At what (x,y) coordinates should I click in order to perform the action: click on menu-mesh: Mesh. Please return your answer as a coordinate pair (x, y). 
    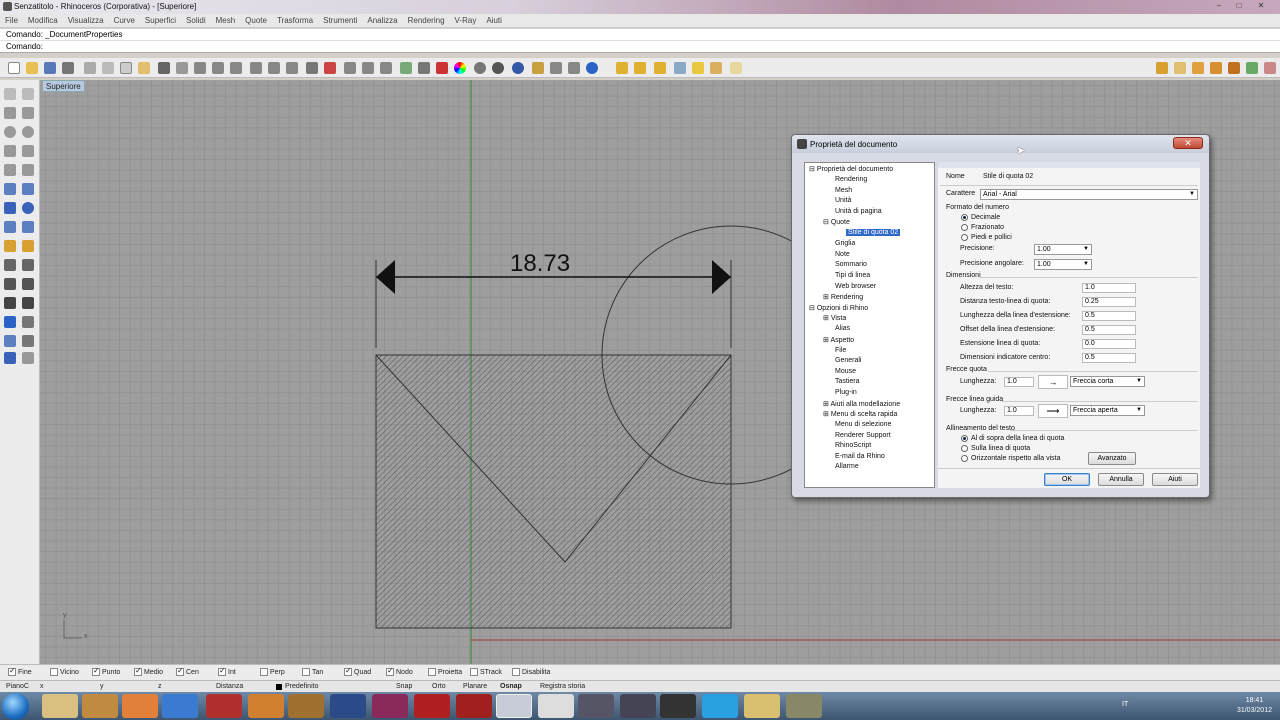
    Looking at the image, I should click on (226, 19).